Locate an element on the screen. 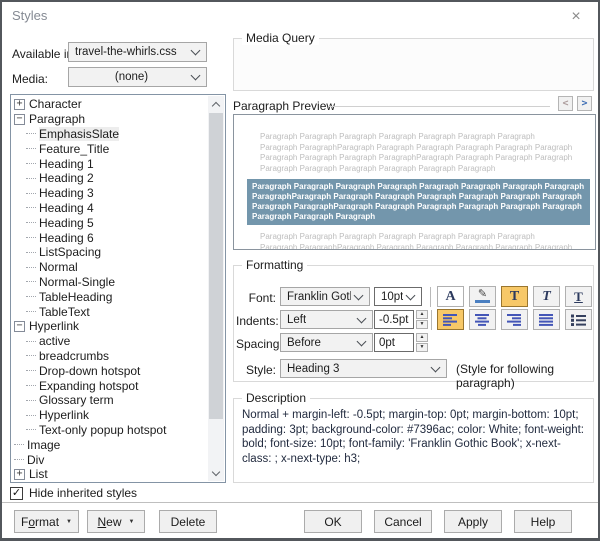 The height and width of the screenshot is (541, 600). tree-item: Heading 5 is located at coordinates (109, 222).